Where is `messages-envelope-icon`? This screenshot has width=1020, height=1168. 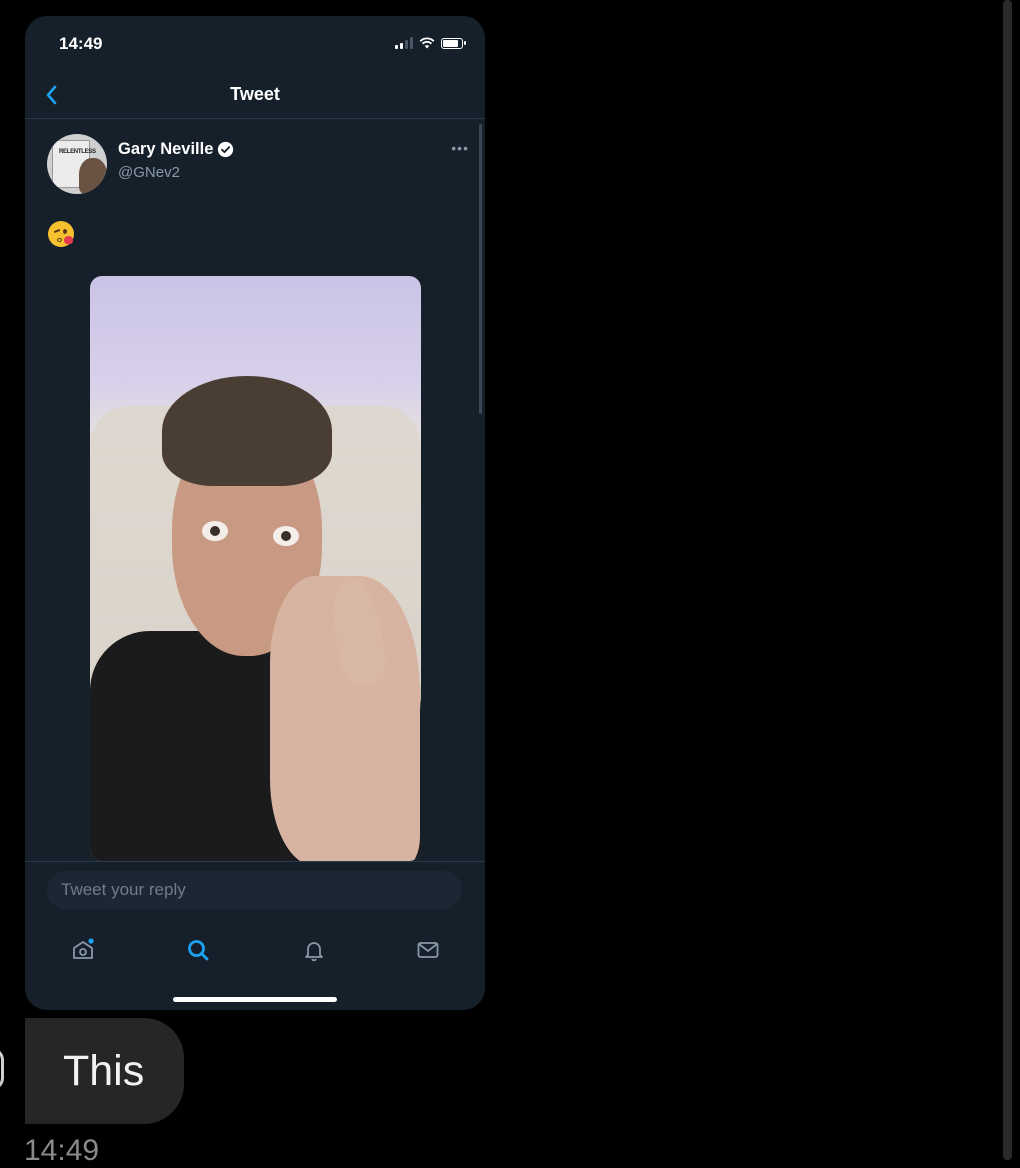
messages-envelope-icon is located at coordinates (428, 950).